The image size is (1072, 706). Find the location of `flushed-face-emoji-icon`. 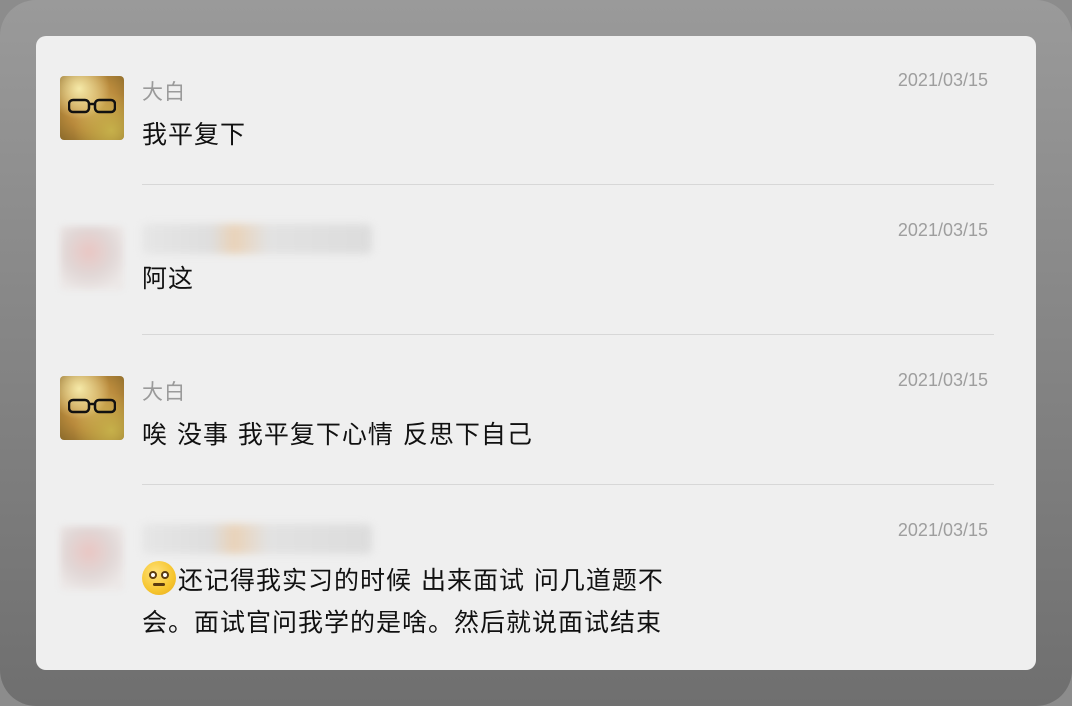

flushed-face-emoji-icon is located at coordinates (159, 578).